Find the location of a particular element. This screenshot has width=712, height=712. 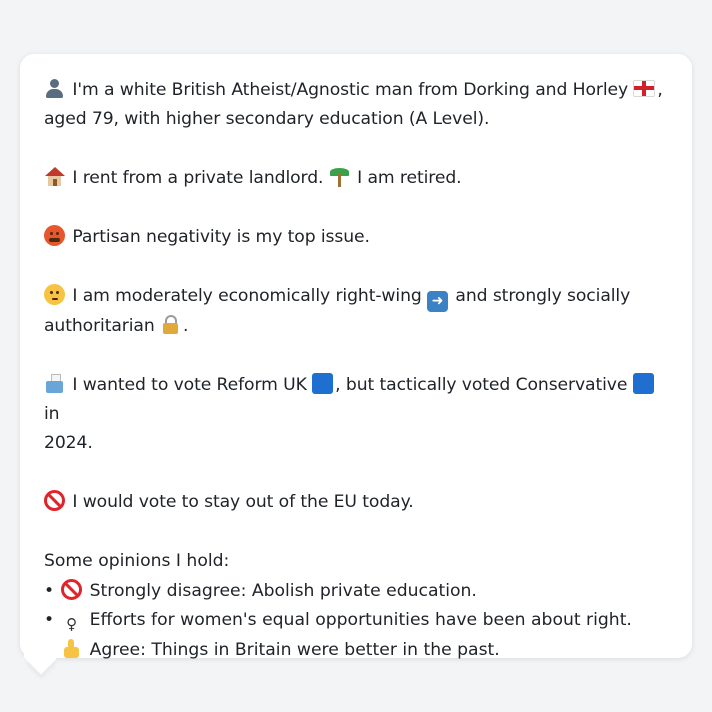

top-issue-text: Partisan negativity is my top issue. is located at coordinates (221, 237).